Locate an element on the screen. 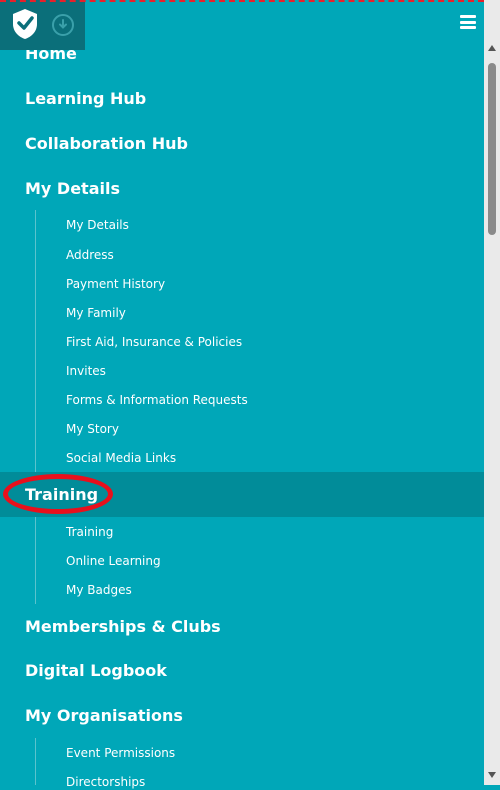 This screenshot has height=790, width=500. subnav-social-media-links: Social Media Links is located at coordinates (121, 458).